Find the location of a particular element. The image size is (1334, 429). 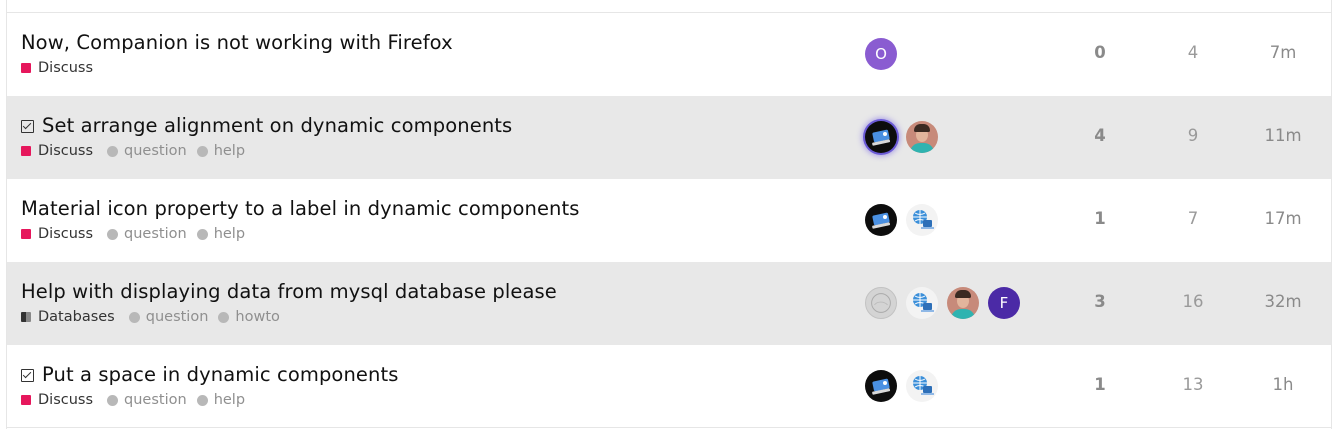

user-avatar-grey is located at coordinates (881, 303).